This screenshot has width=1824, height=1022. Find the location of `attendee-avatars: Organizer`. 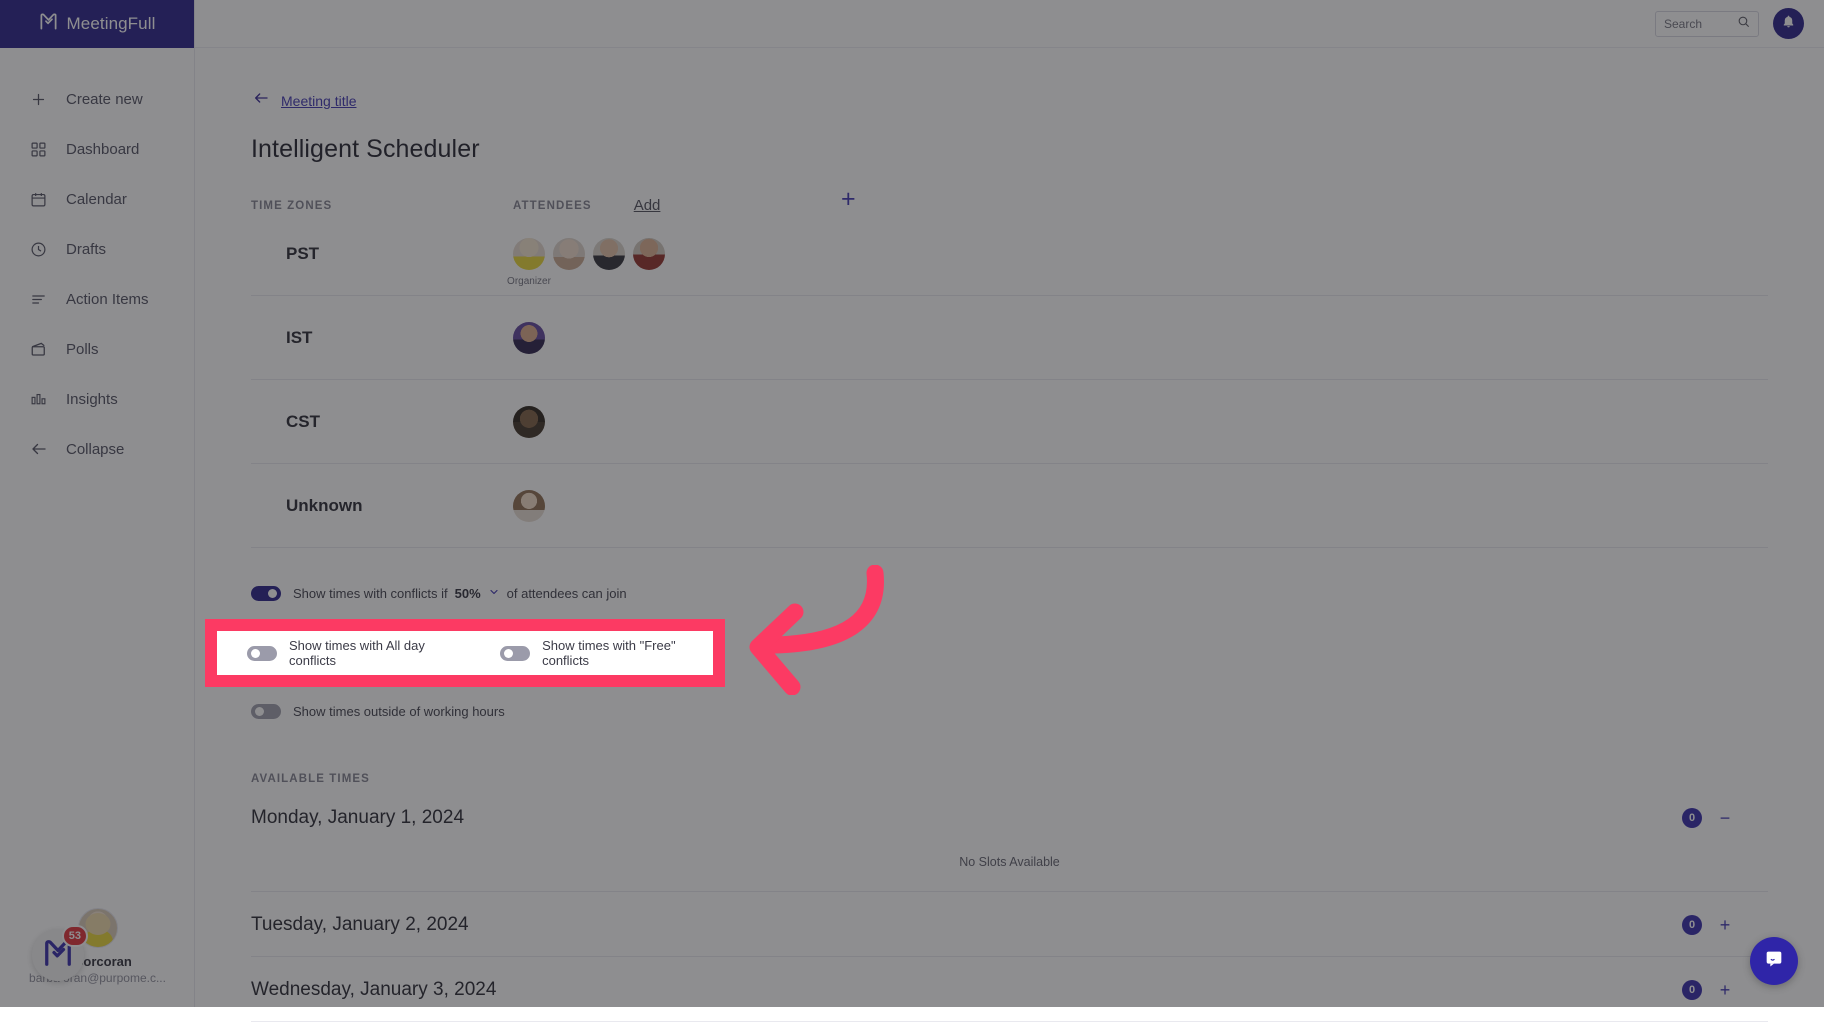

attendee-avatars: Organizer is located at coordinates (589, 254).